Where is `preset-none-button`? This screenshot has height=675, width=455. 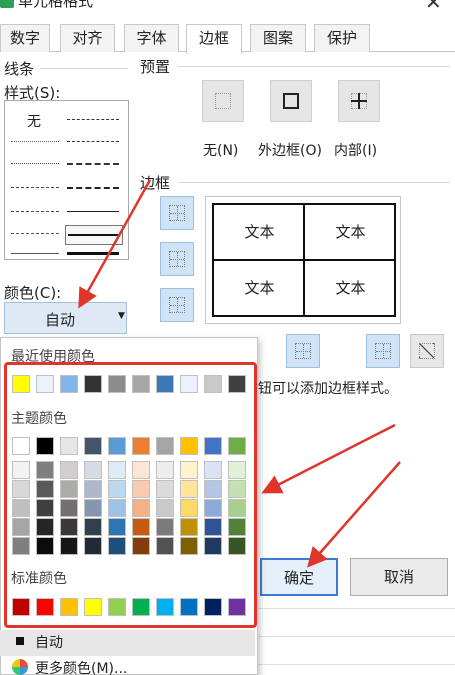
preset-none-button is located at coordinates (223, 101).